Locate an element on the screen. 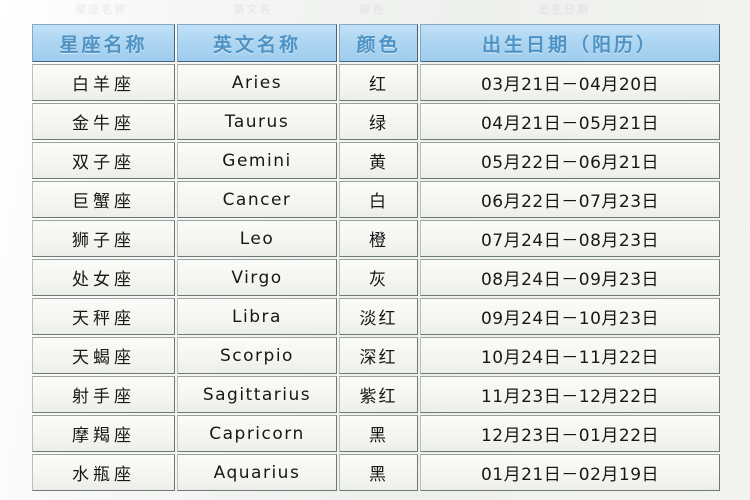 The width and height of the screenshot is (750, 500). cell-english-name: Sagittarius is located at coordinates (257, 394).